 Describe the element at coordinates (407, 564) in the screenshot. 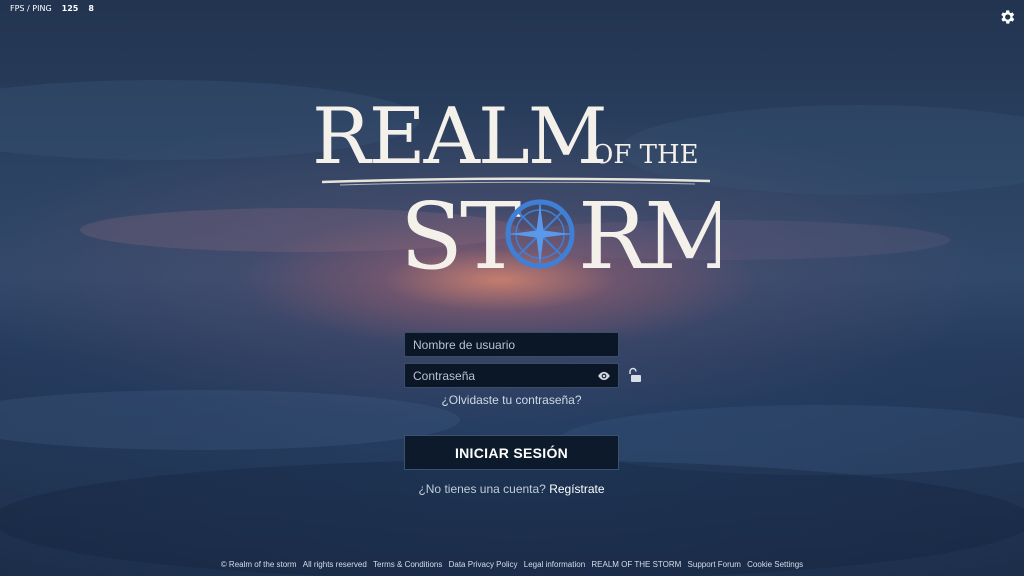

I see `footer-link-terms: Terms & Conditions` at that location.